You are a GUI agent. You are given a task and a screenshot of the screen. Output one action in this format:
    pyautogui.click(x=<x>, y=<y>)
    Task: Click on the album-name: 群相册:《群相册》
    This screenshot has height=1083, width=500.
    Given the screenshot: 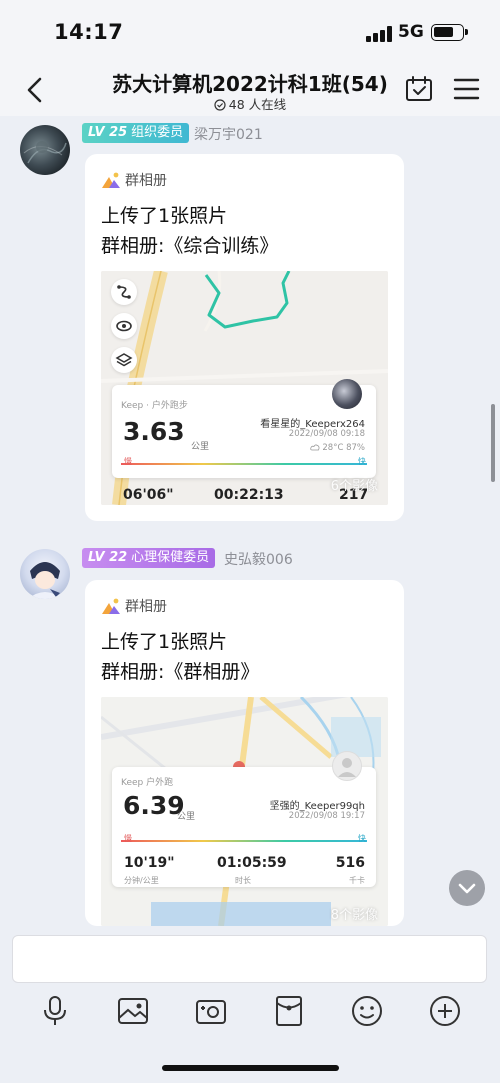 What is the action you would take?
    pyautogui.click(x=180, y=672)
    